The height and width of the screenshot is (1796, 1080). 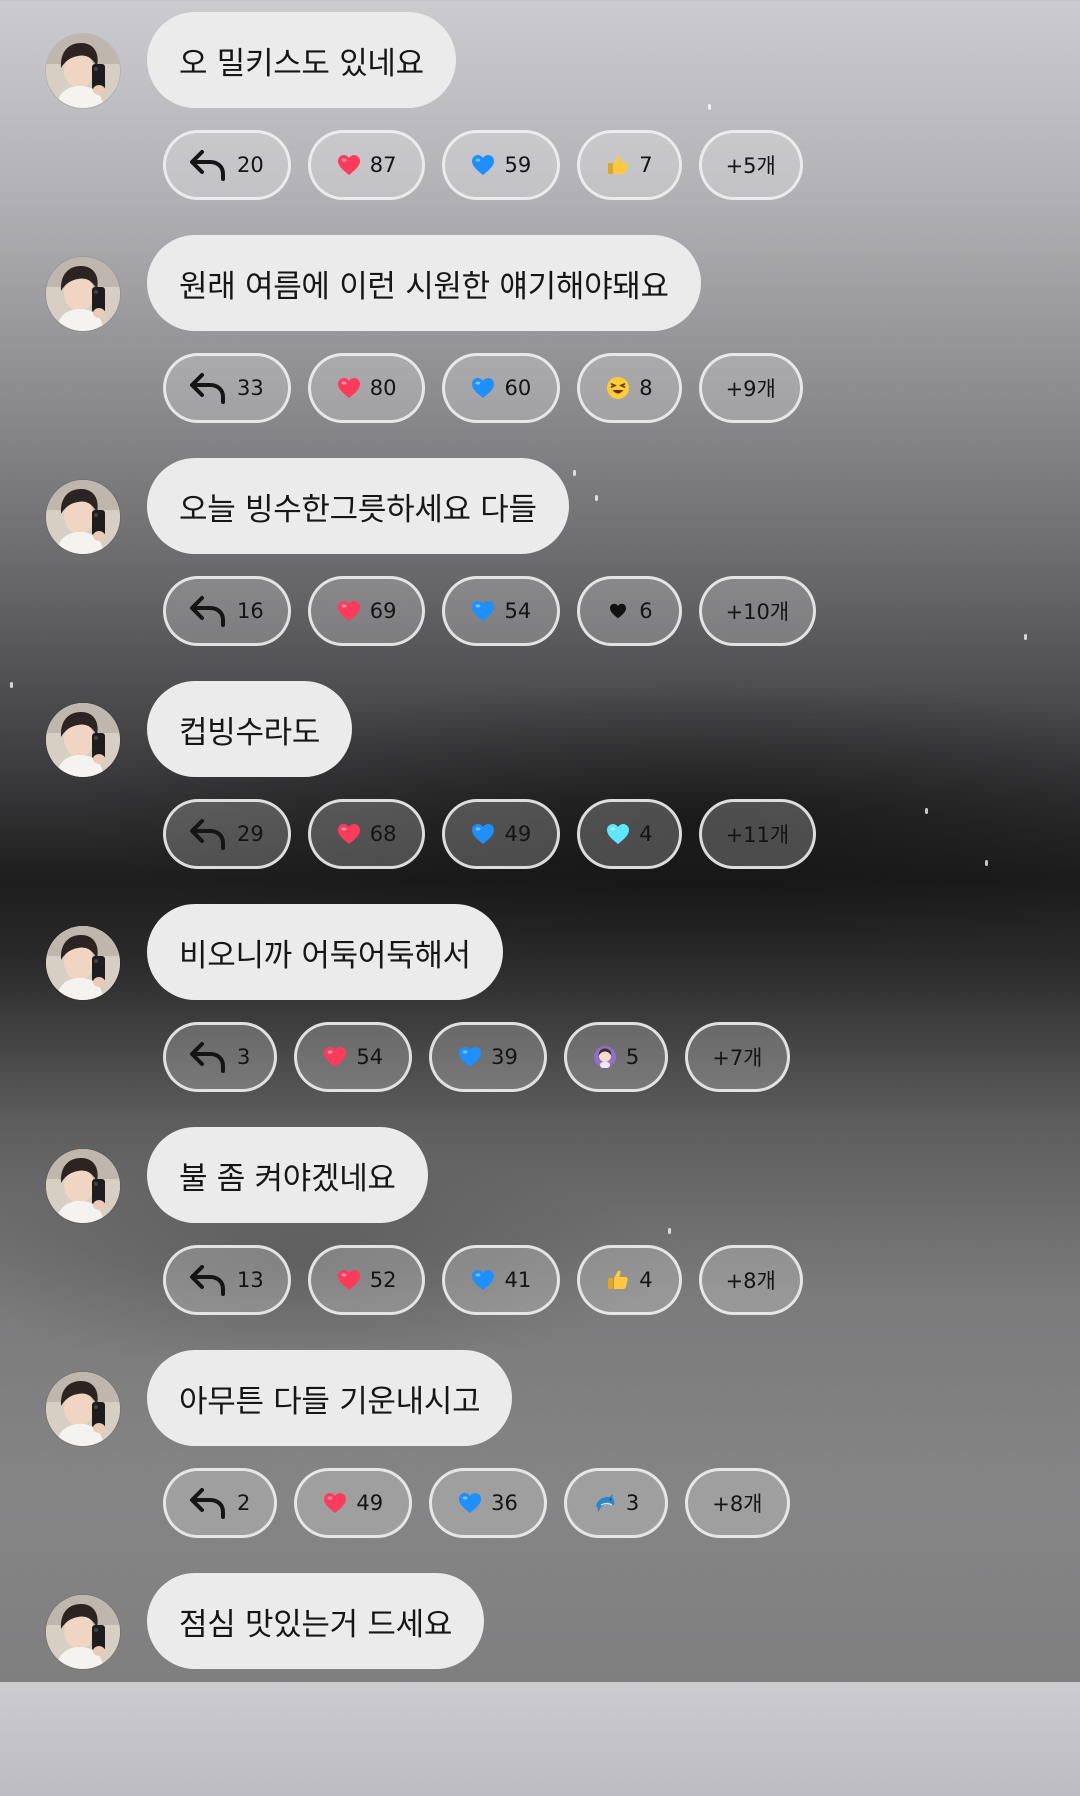 I want to click on reaction-chip: 7, so click(x=629, y=165).